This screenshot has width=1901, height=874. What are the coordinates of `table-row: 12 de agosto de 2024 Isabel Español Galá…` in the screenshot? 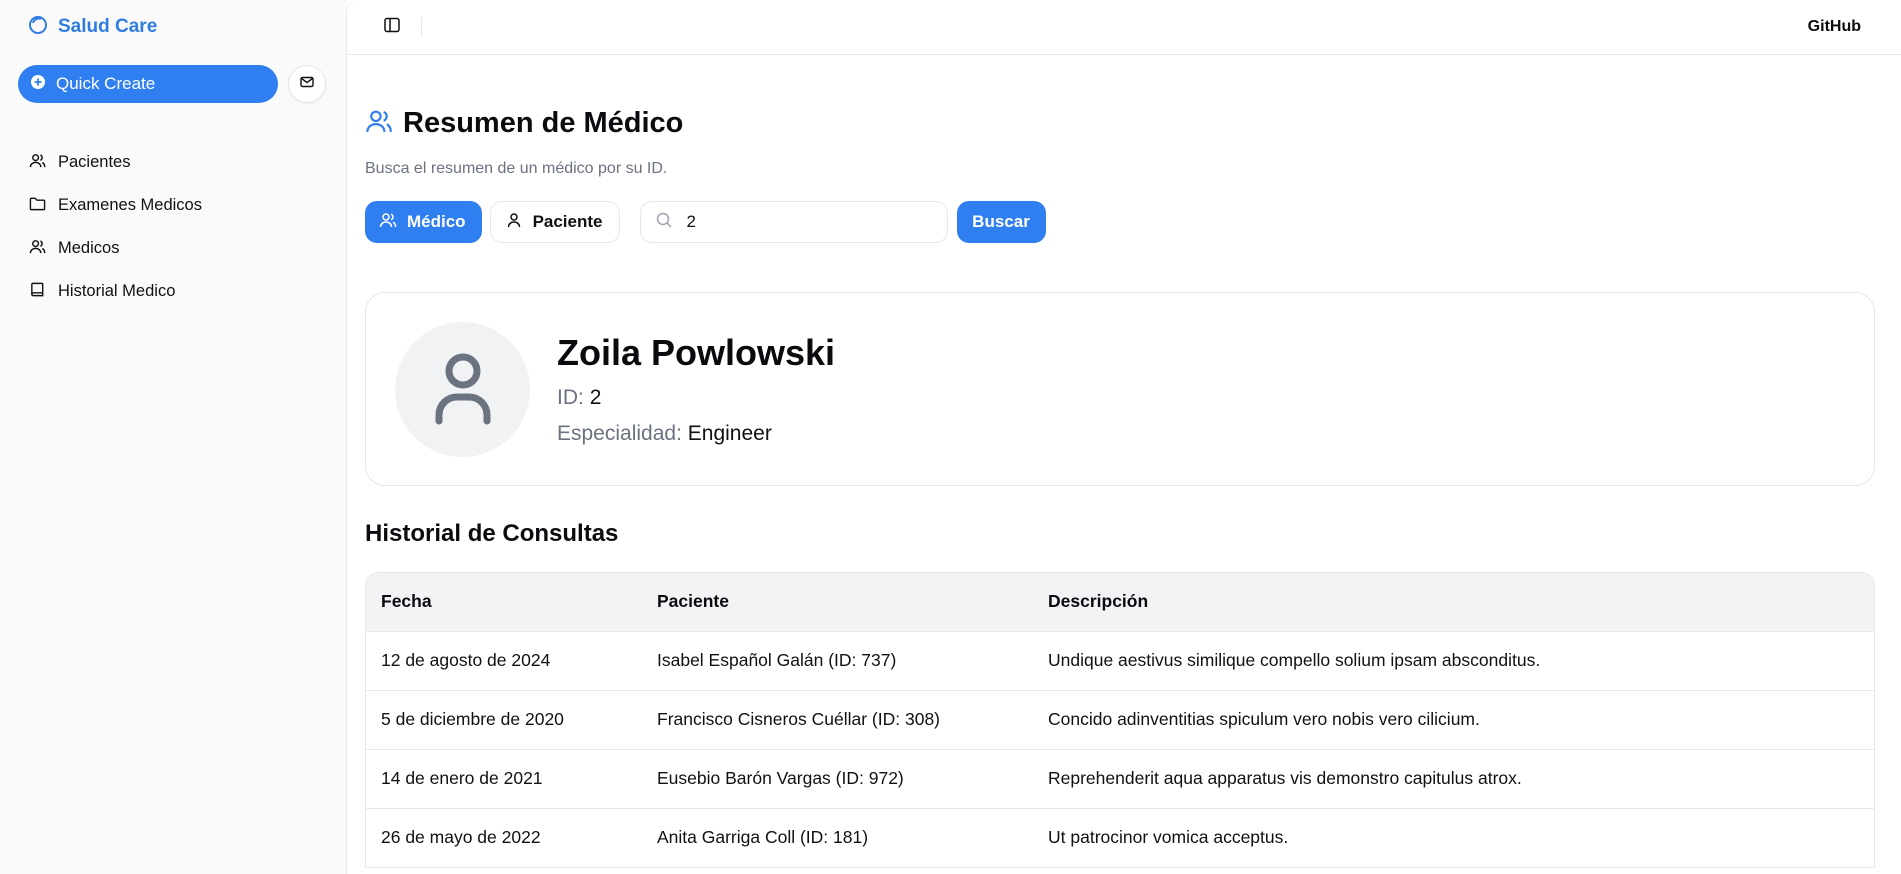 It's located at (1120, 660).